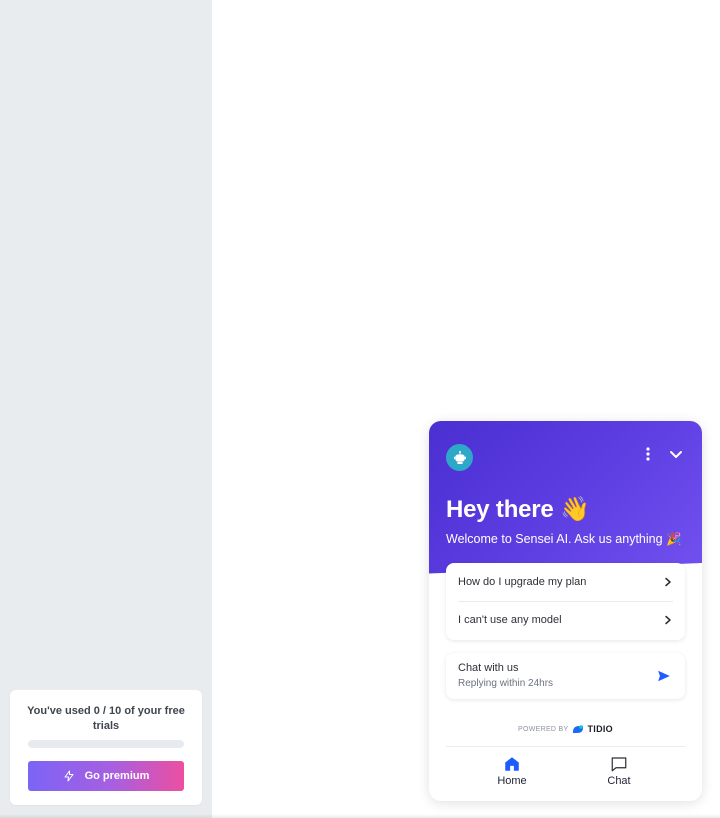 The image size is (720, 818). Describe the element at coordinates (543, 729) in the screenshot. I see `powered-by-text: POWERED BY` at that location.